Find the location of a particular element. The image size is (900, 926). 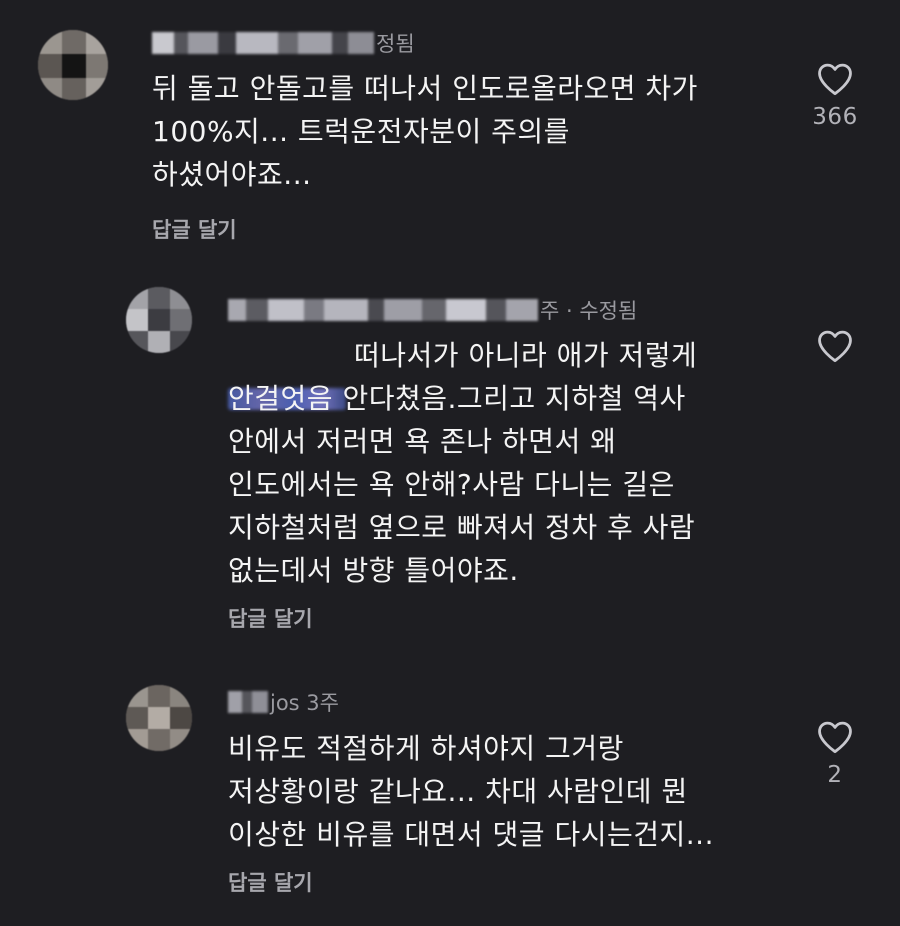

like-control: 2 is located at coordinates (835, 754).